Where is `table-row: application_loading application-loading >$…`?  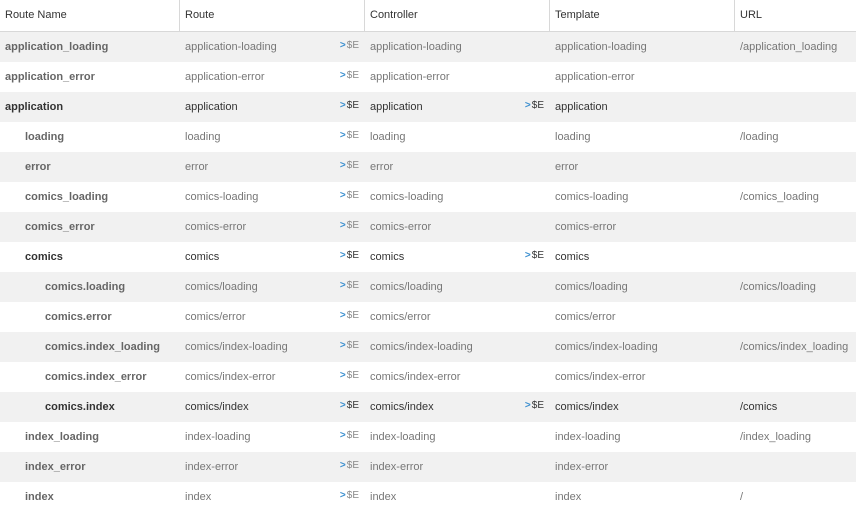 table-row: application_loading application-loading >$… is located at coordinates (428, 47).